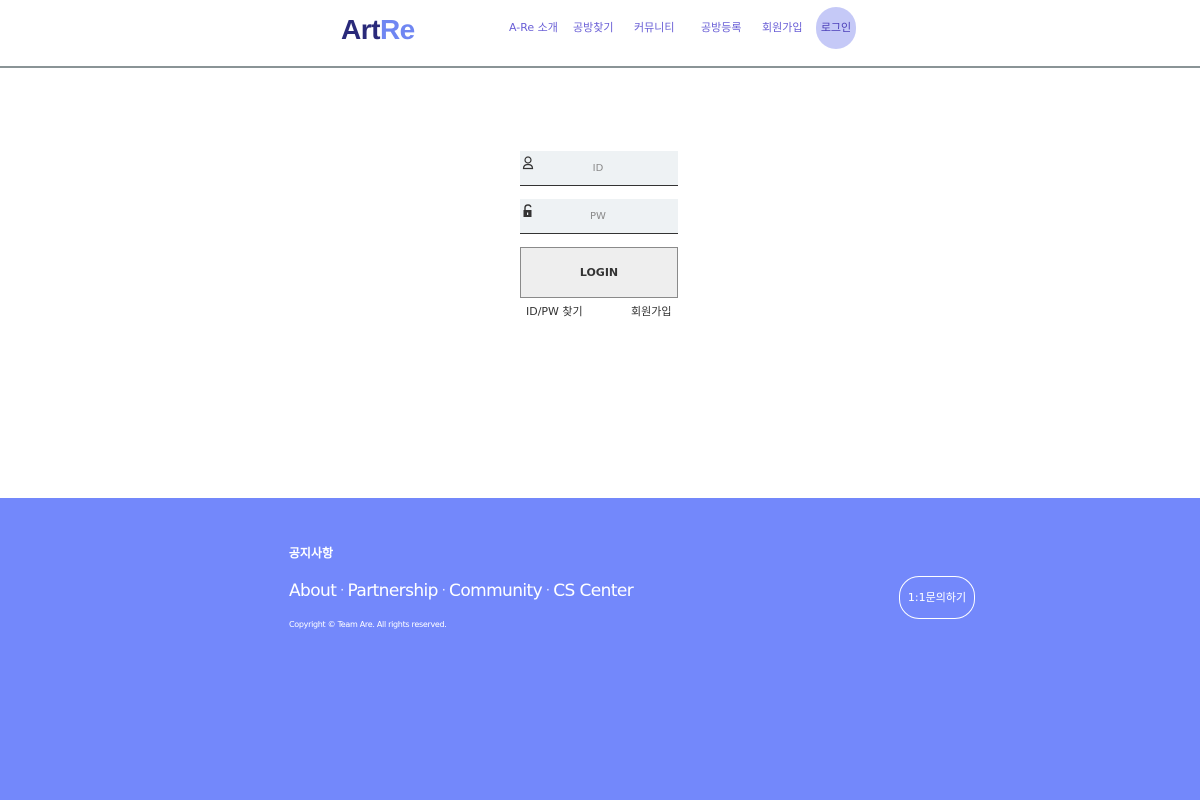  What do you see at coordinates (651, 312) in the screenshot?
I see `signup-link: 회원가입` at bounding box center [651, 312].